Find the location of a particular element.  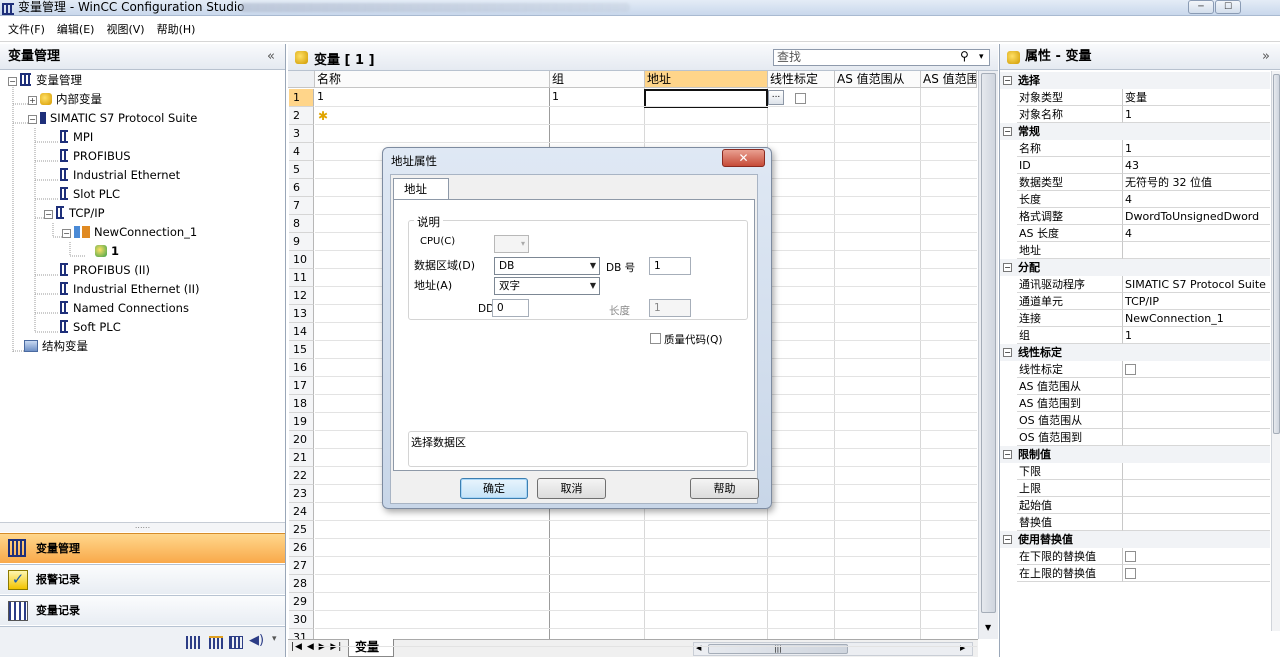

property-row-asto: AS 值范围到 is located at coordinates (1135, 403).